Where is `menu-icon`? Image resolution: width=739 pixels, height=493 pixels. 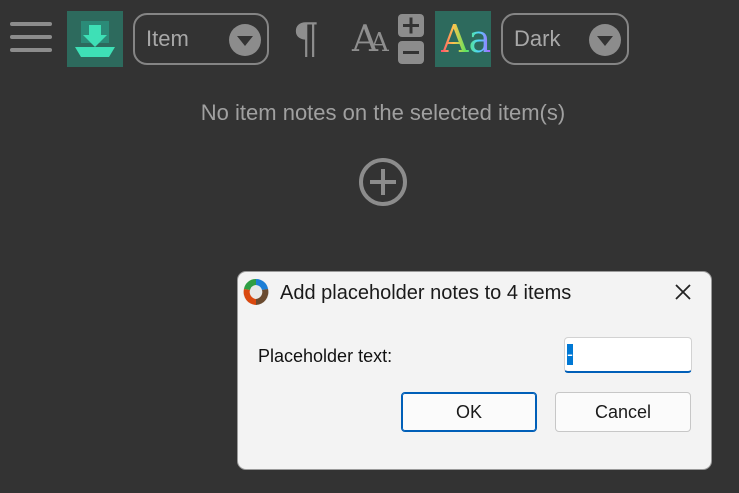
menu-icon is located at coordinates (31, 39).